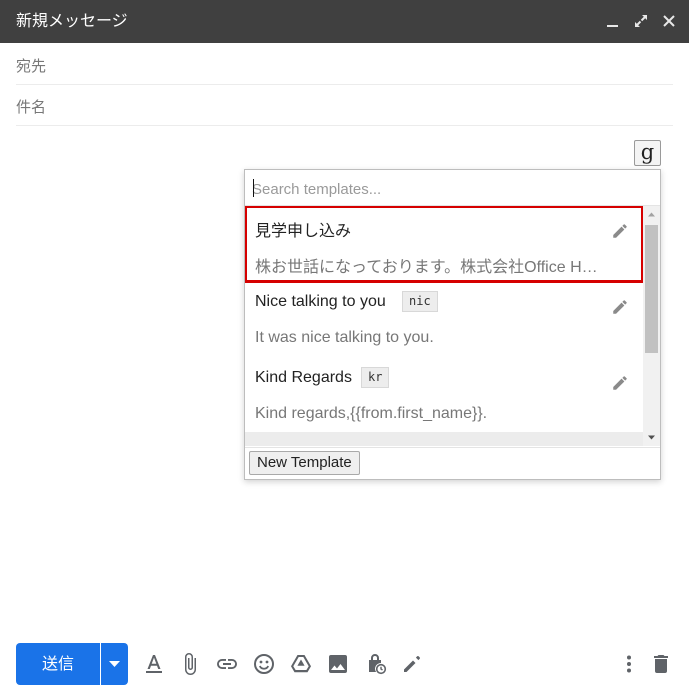 The height and width of the screenshot is (698, 689). What do you see at coordinates (344, 64) in the screenshot?
I see `to-field: 宛先` at bounding box center [344, 64].